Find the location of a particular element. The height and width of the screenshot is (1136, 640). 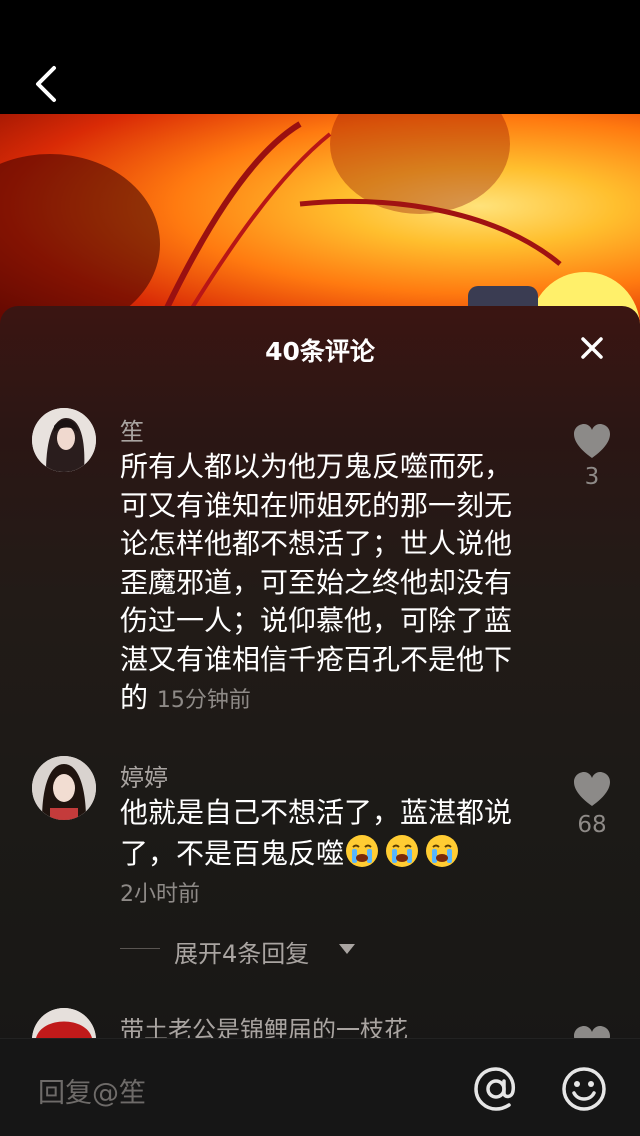

avatar-dark-hair-icon is located at coordinates (64, 440).